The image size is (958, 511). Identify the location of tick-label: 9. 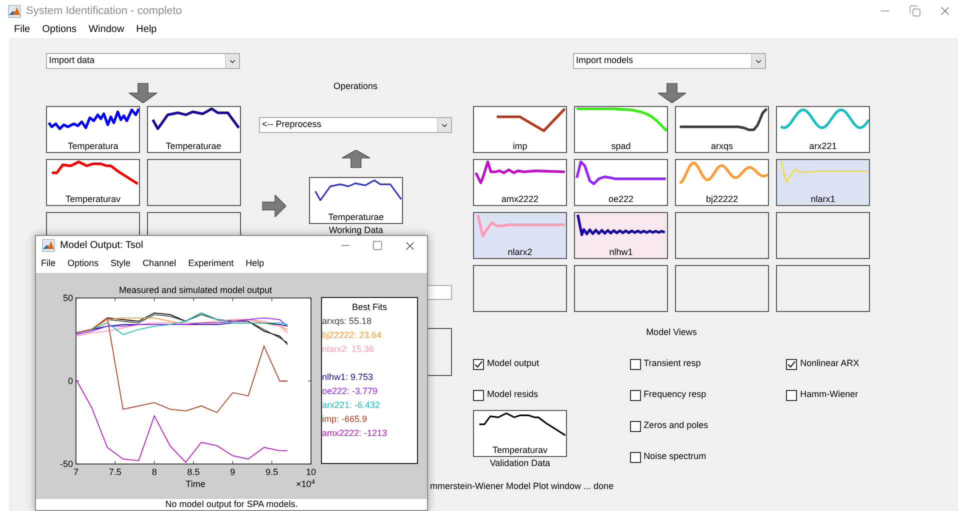
(233, 472).